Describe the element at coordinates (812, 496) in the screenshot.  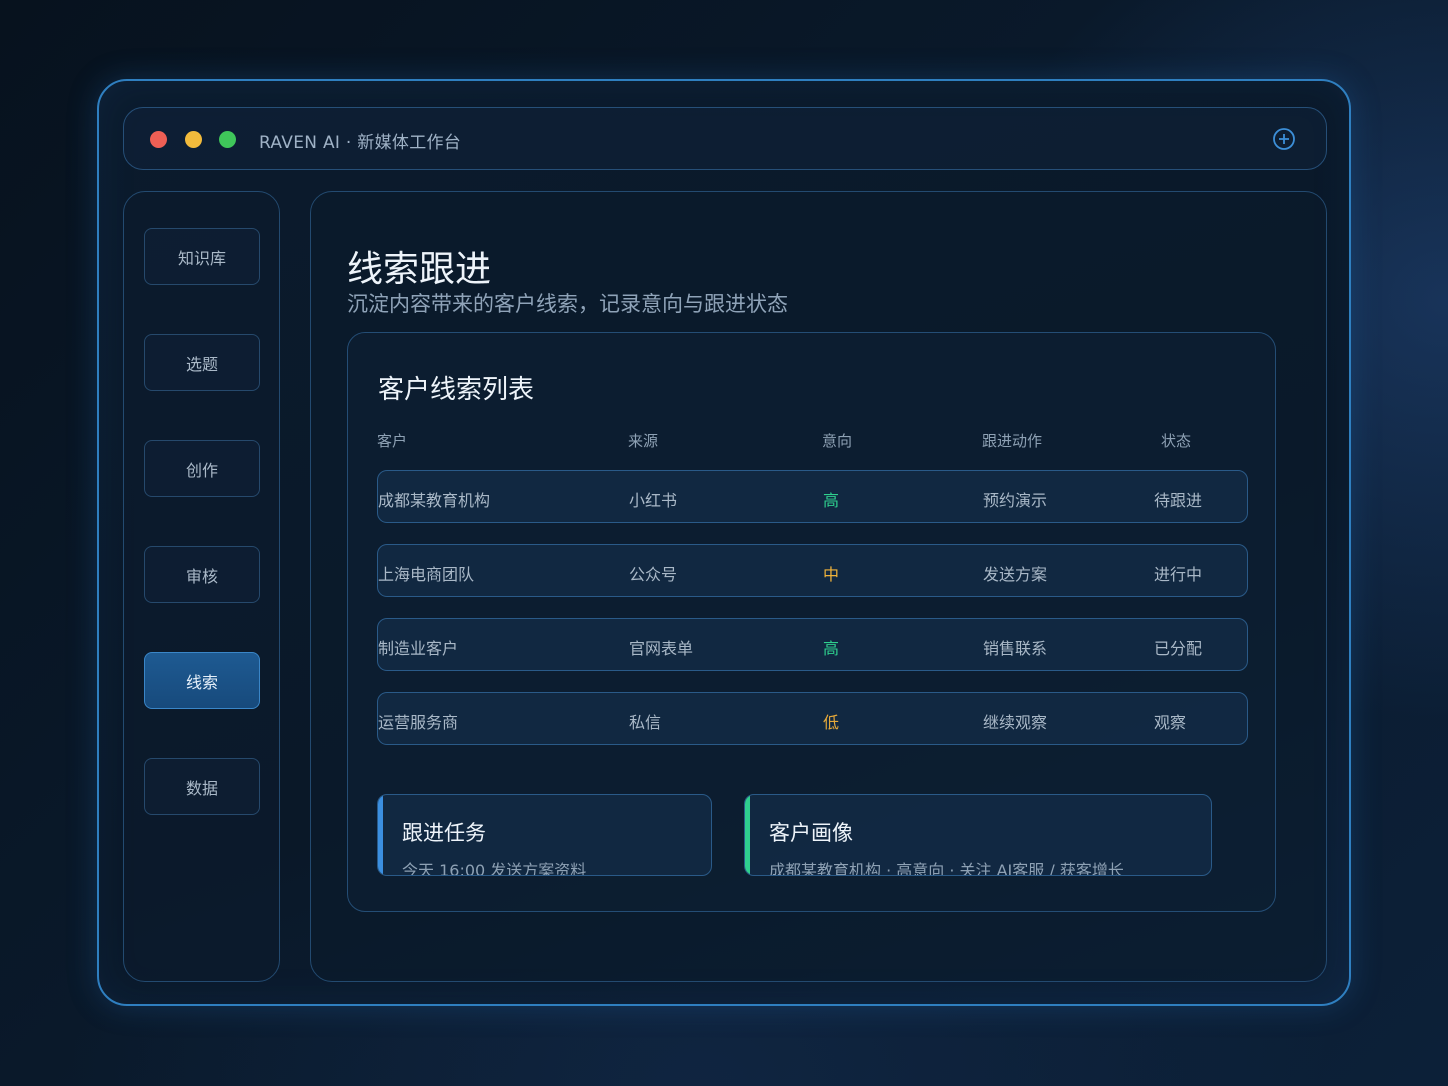
I see `table-row: 成都某教育机构 小红书 高 预约演示 待跟进` at that location.